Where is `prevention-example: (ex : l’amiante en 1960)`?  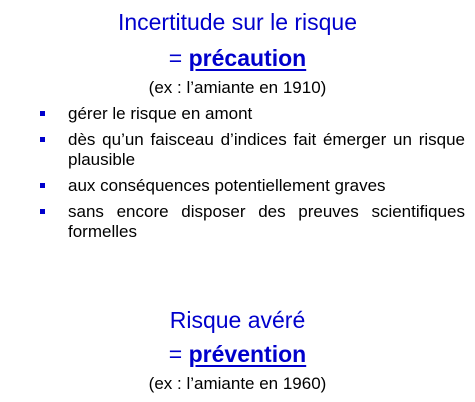 prevention-example: (ex : l’amiante en 1960) is located at coordinates (237, 383).